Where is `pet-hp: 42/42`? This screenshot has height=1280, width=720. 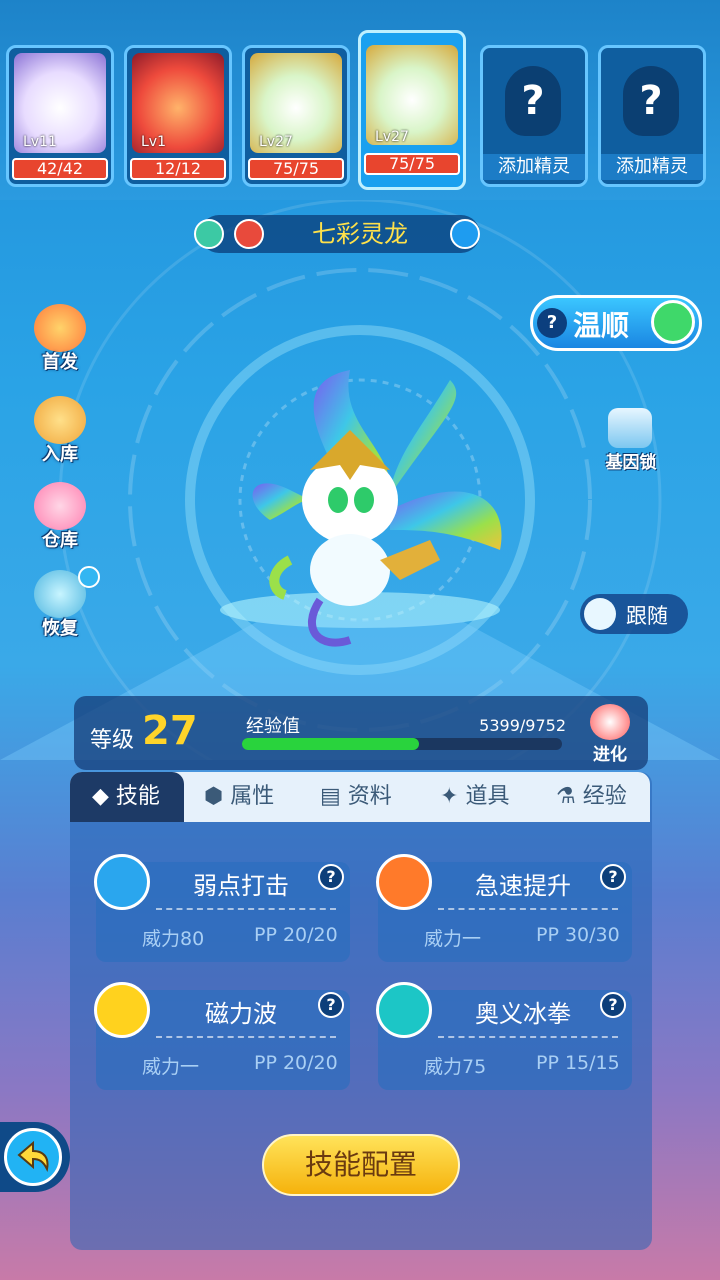 pet-hp: 42/42 is located at coordinates (60, 169).